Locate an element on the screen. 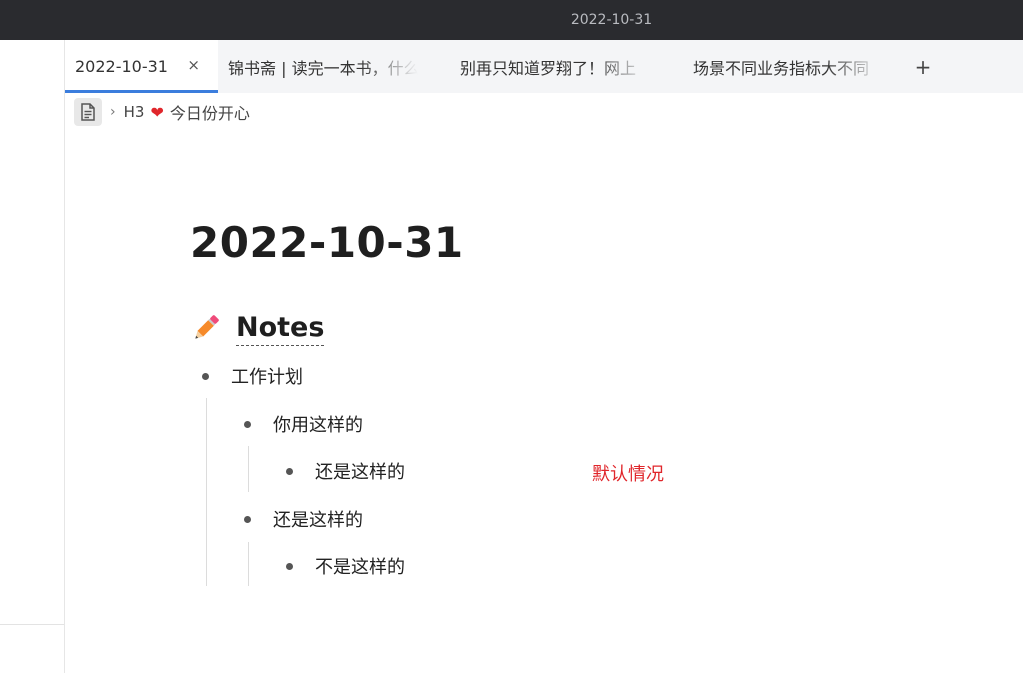 Image resolution: width=1023 pixels, height=673 pixels. annotation-text: 默认情况 is located at coordinates (628, 474).